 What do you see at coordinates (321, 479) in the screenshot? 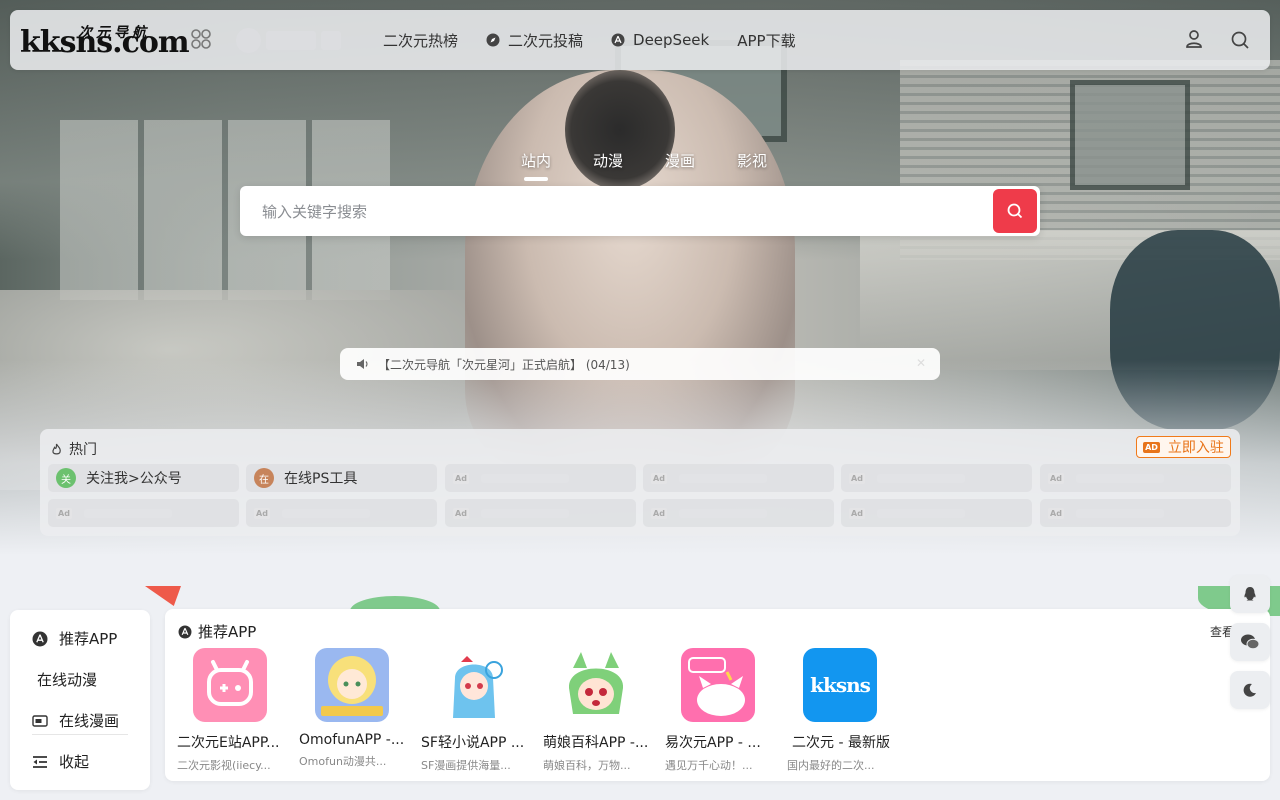
I see `hot-link-label: 在线PS工具` at bounding box center [321, 479].